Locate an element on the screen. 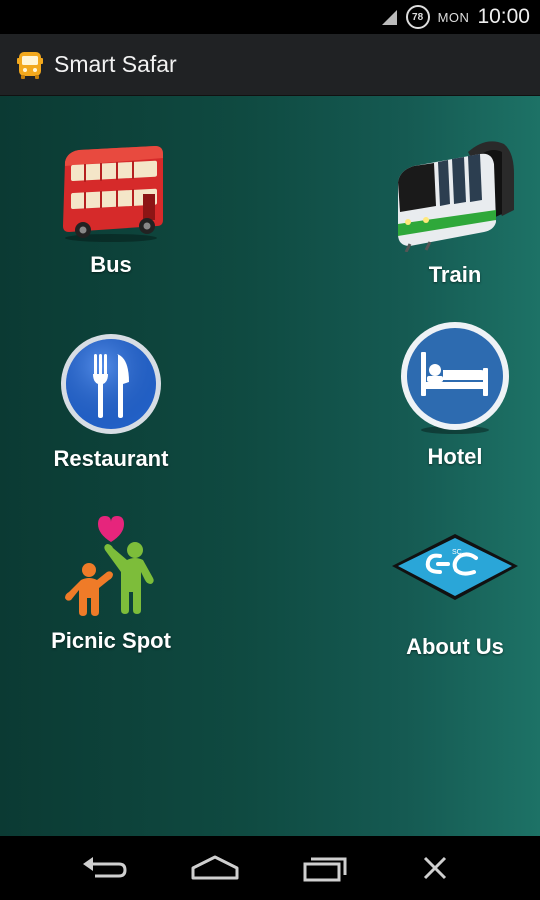 The width and height of the screenshot is (540, 900). close-icon is located at coordinates (435, 868).